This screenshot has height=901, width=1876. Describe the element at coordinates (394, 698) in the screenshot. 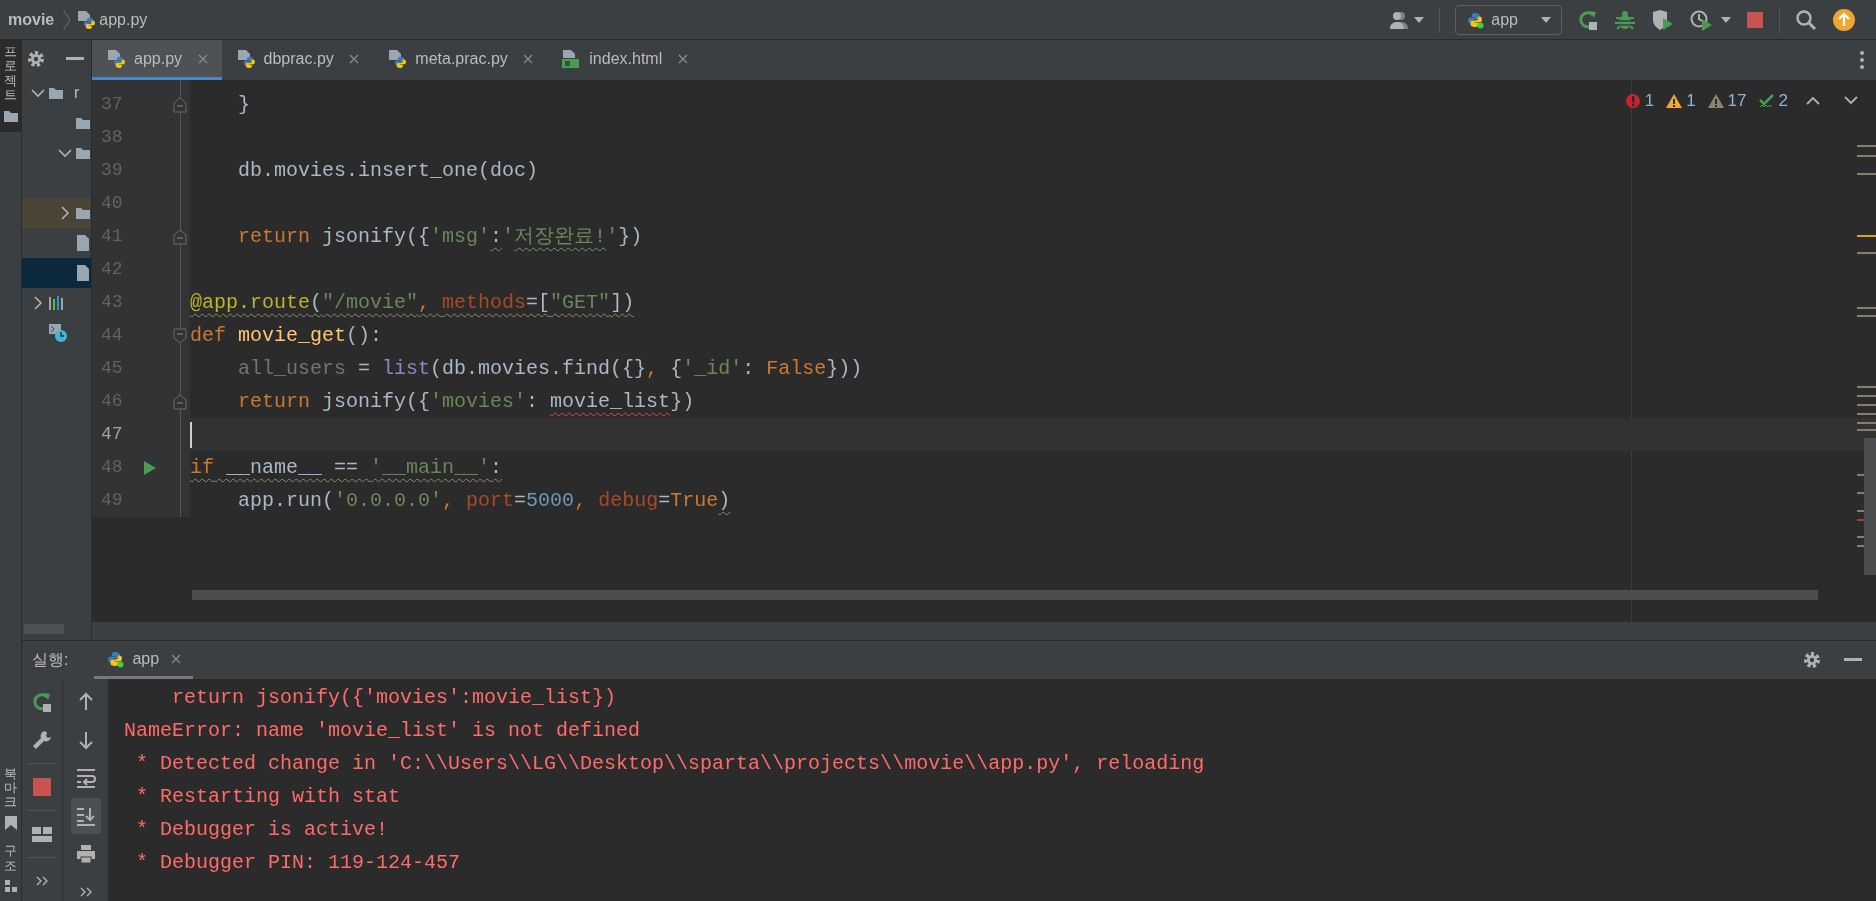

I see `console-line: return jsonify({'movies':movie_list})` at that location.